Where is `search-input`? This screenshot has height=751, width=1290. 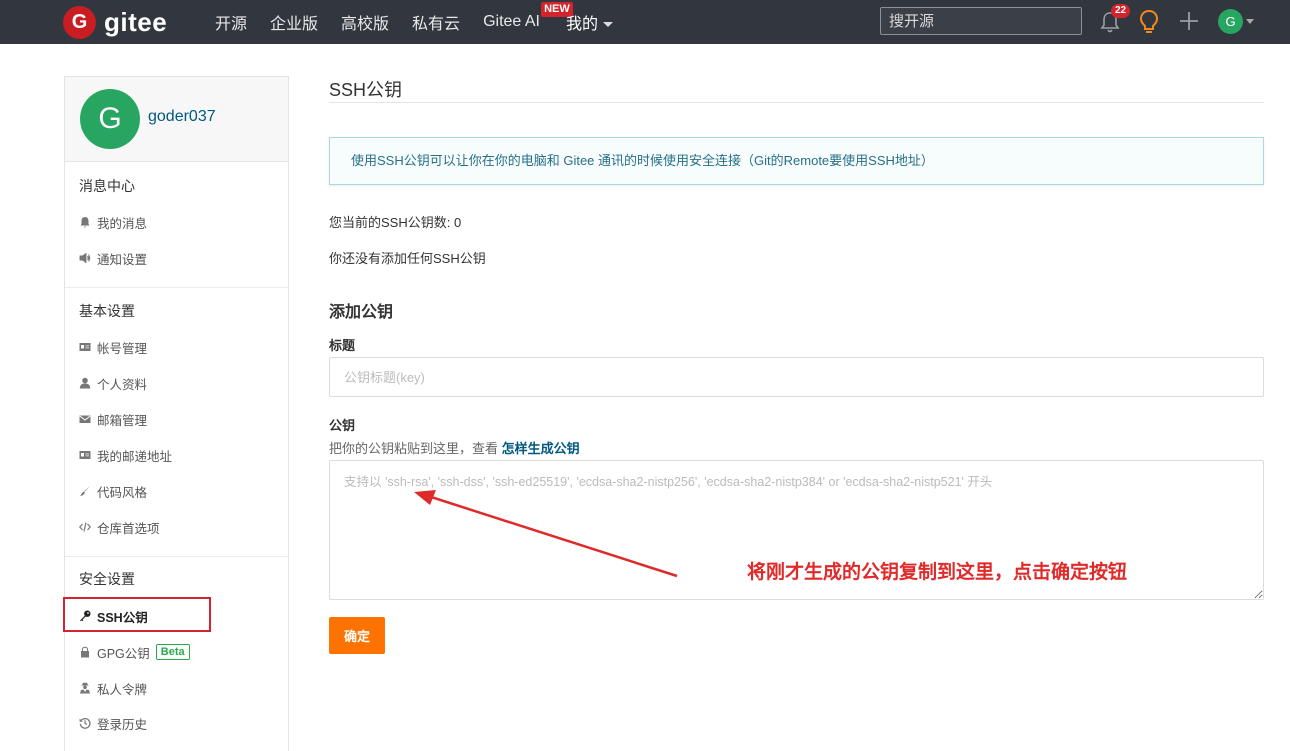
search-input is located at coordinates (981, 21).